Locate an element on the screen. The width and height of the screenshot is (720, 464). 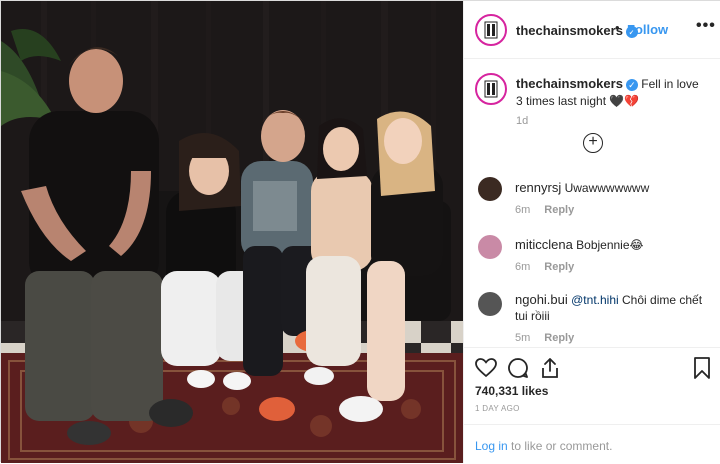
comment-text: miticclena Bobjennie😂 is located at coordinates (612, 245).